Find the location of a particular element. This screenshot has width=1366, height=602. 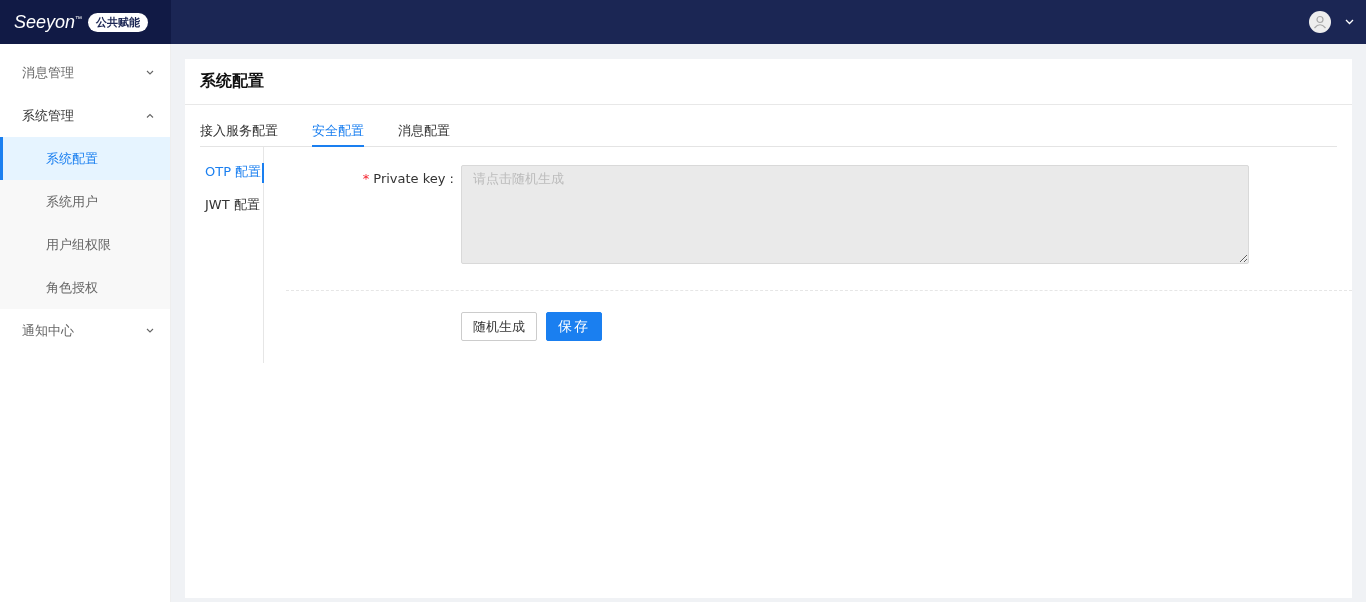

menu-item: 角色授权 is located at coordinates (85, 287).